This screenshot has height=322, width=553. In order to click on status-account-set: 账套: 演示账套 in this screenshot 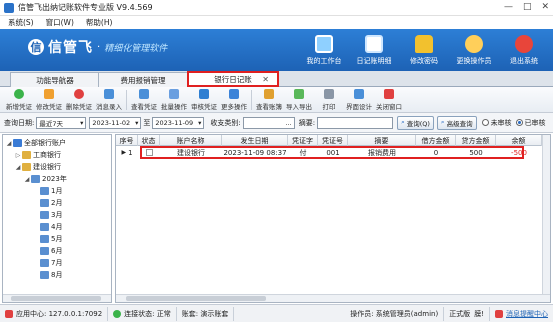, I will do `click(206, 313)`.